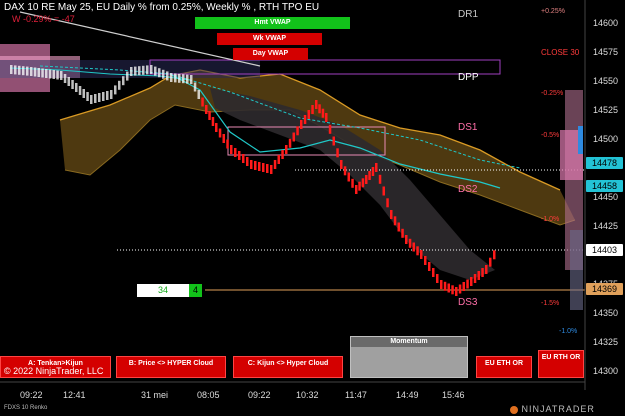 The width and height of the screenshot is (625, 416). Describe the element at coordinates (606, 226) in the screenshot. I see `y-tick: 14425` at that location.